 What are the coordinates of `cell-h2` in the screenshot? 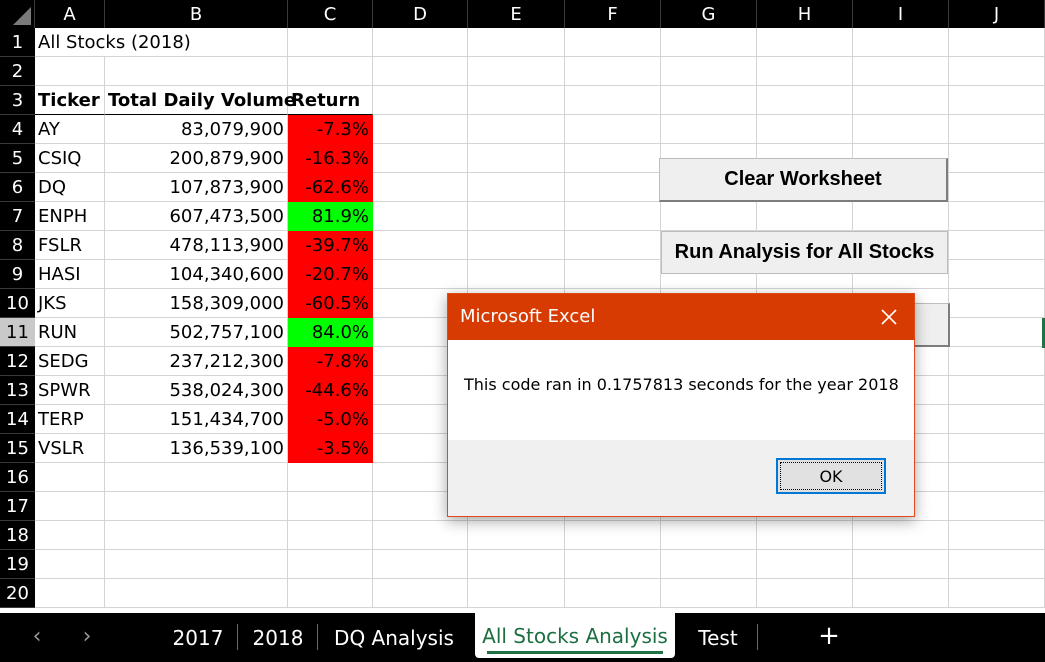 It's located at (805, 71).